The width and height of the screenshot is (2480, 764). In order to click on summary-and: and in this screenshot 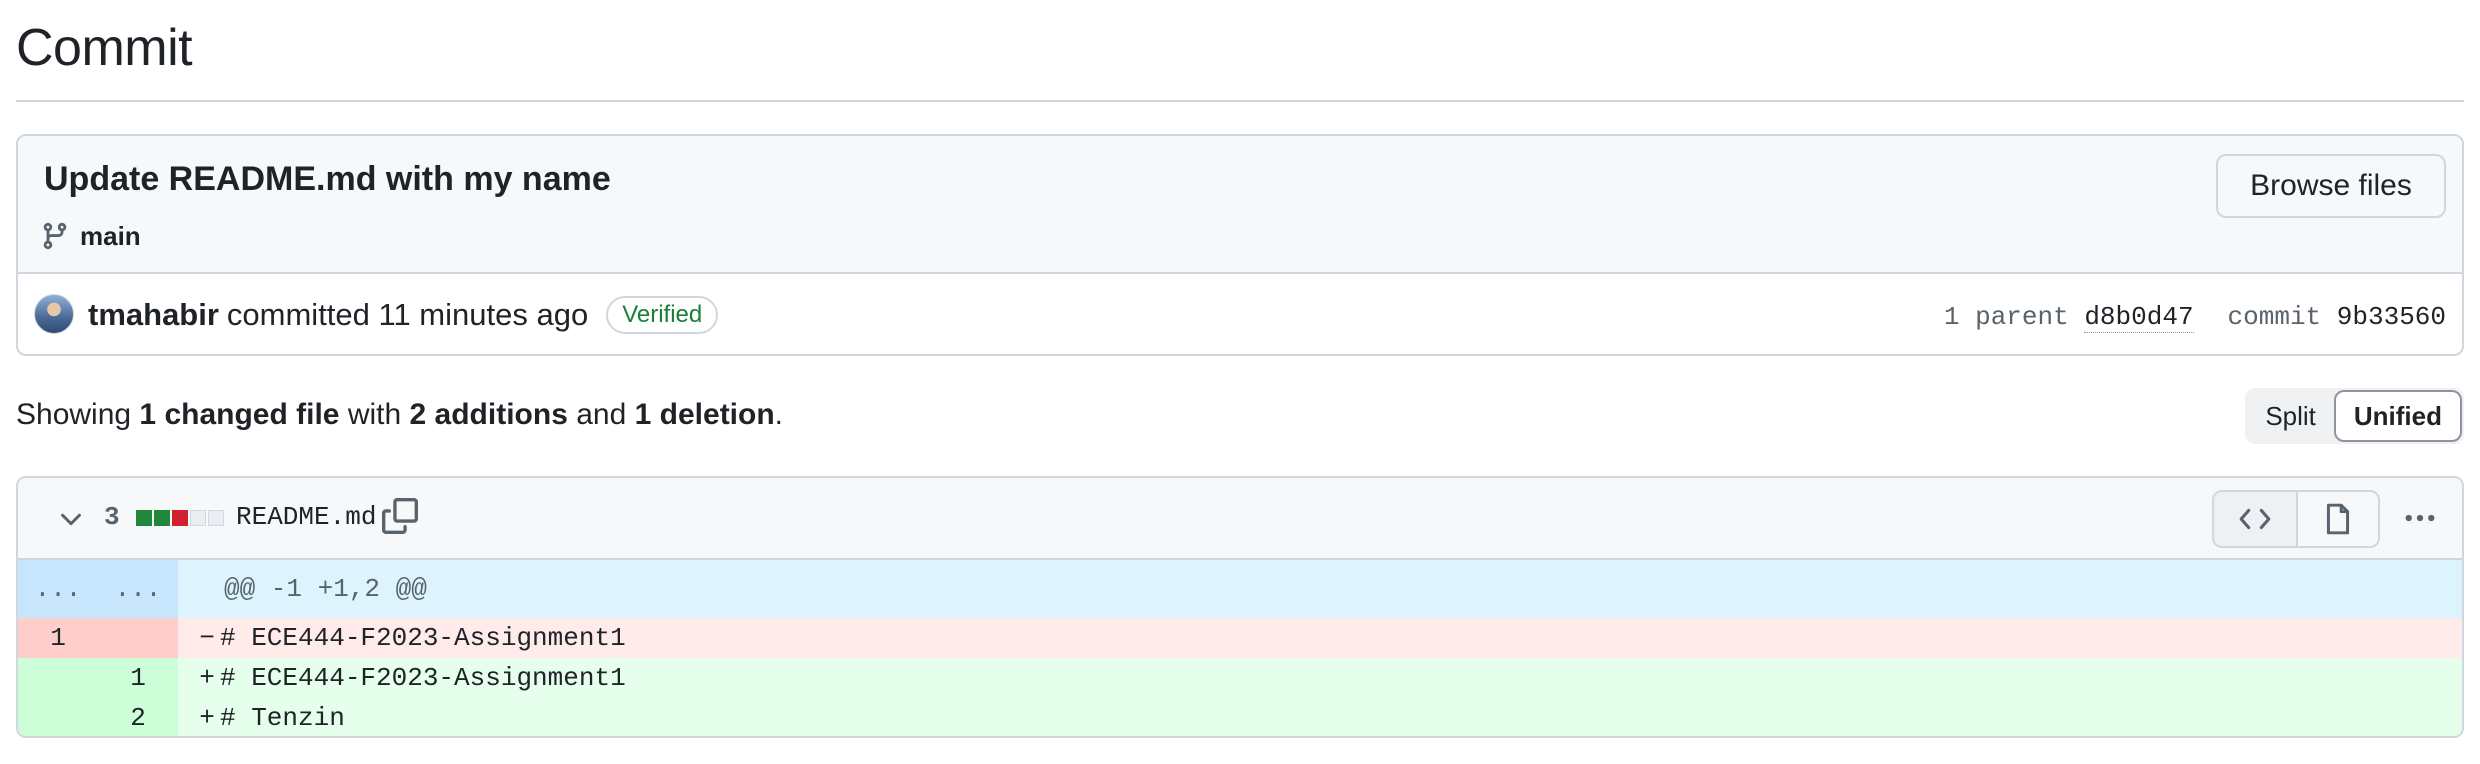, I will do `click(601, 414)`.